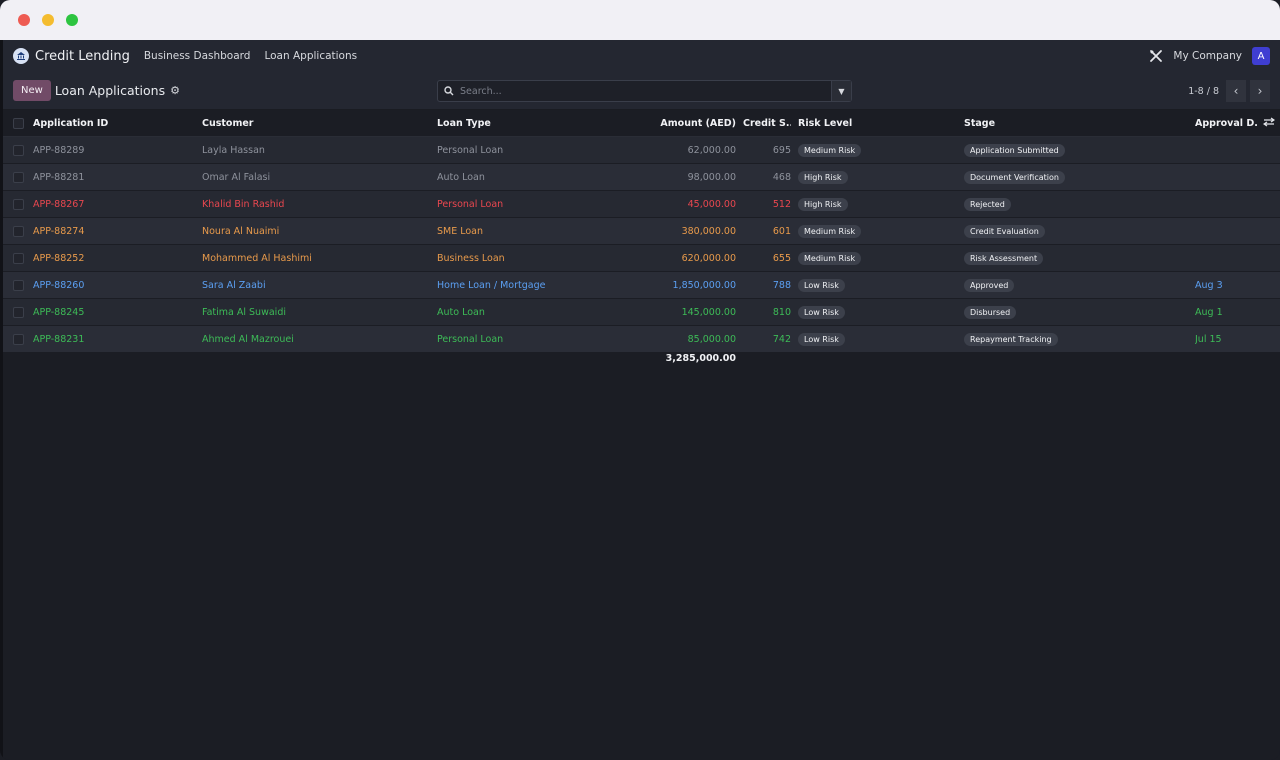  I want to click on cell-application-id: APP-88289, so click(59, 150).